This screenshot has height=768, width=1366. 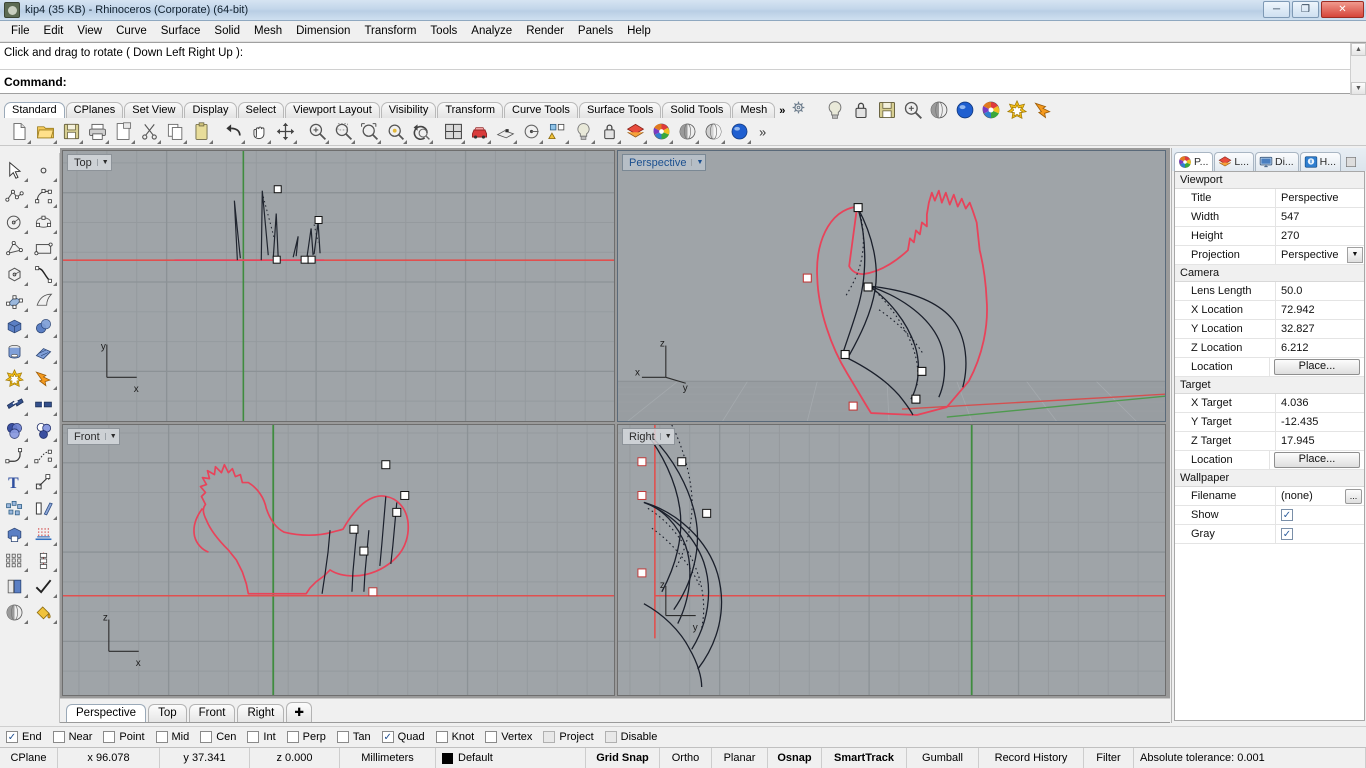 I want to click on new-file-icon, so click(x=19, y=132).